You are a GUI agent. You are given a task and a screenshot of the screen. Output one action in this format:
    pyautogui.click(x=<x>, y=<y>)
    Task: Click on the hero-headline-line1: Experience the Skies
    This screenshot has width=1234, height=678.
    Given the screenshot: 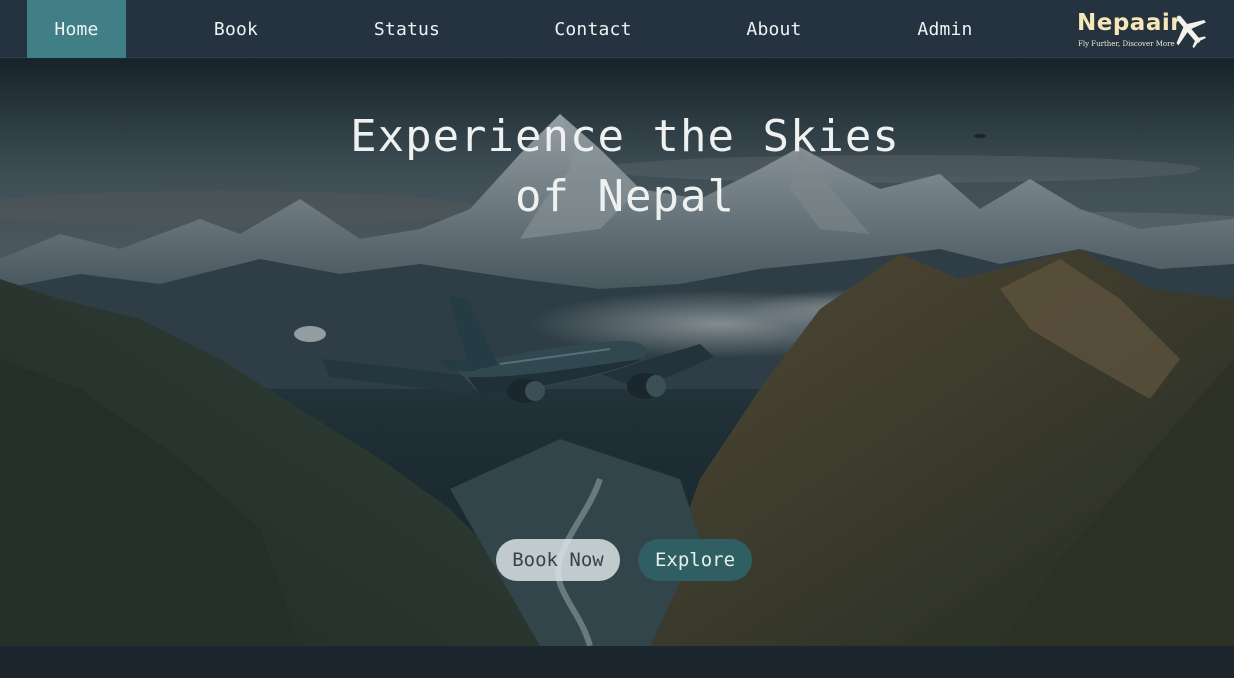 What is the action you would take?
    pyautogui.click(x=625, y=136)
    